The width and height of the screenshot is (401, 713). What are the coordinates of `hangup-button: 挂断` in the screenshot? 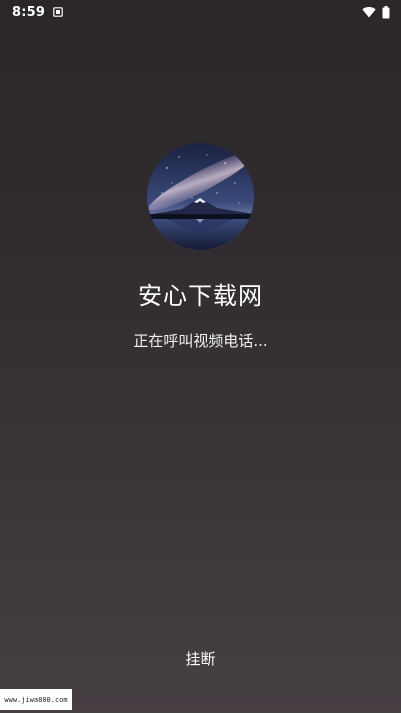 It's located at (200, 658).